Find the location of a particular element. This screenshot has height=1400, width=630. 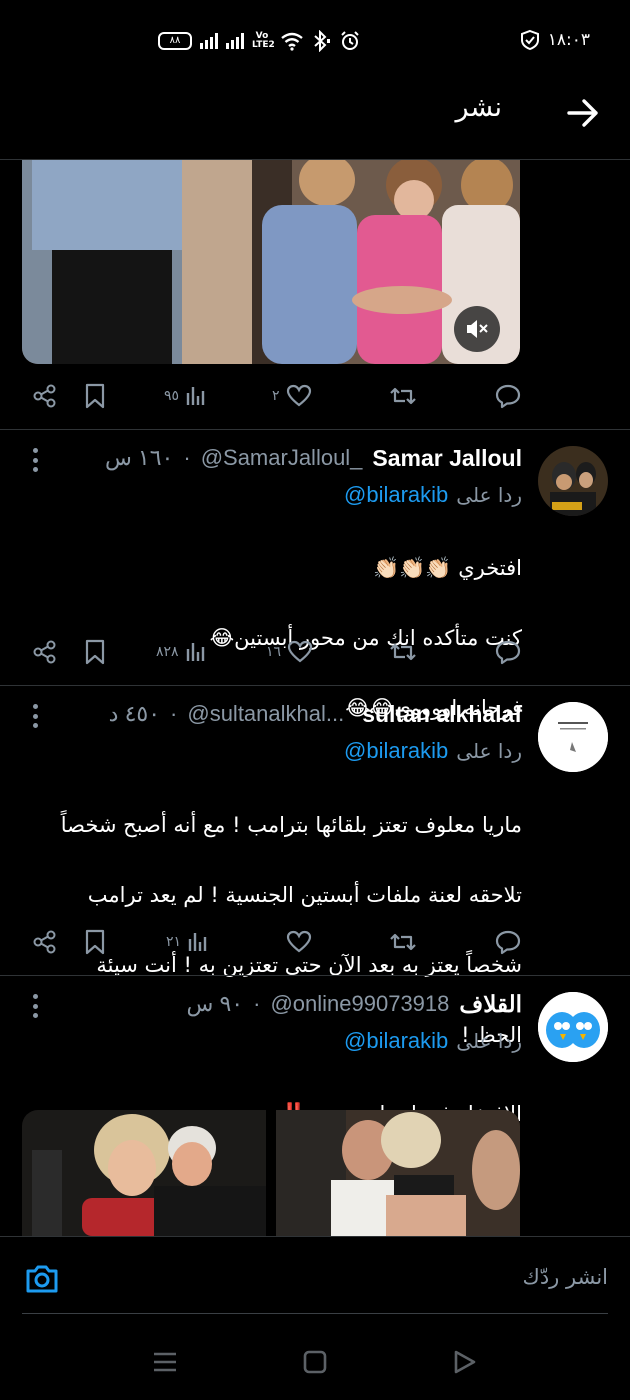

tweet-text-line: افتخري 👏🏻👏🏻👏🏻 is located at coordinates (447, 568).